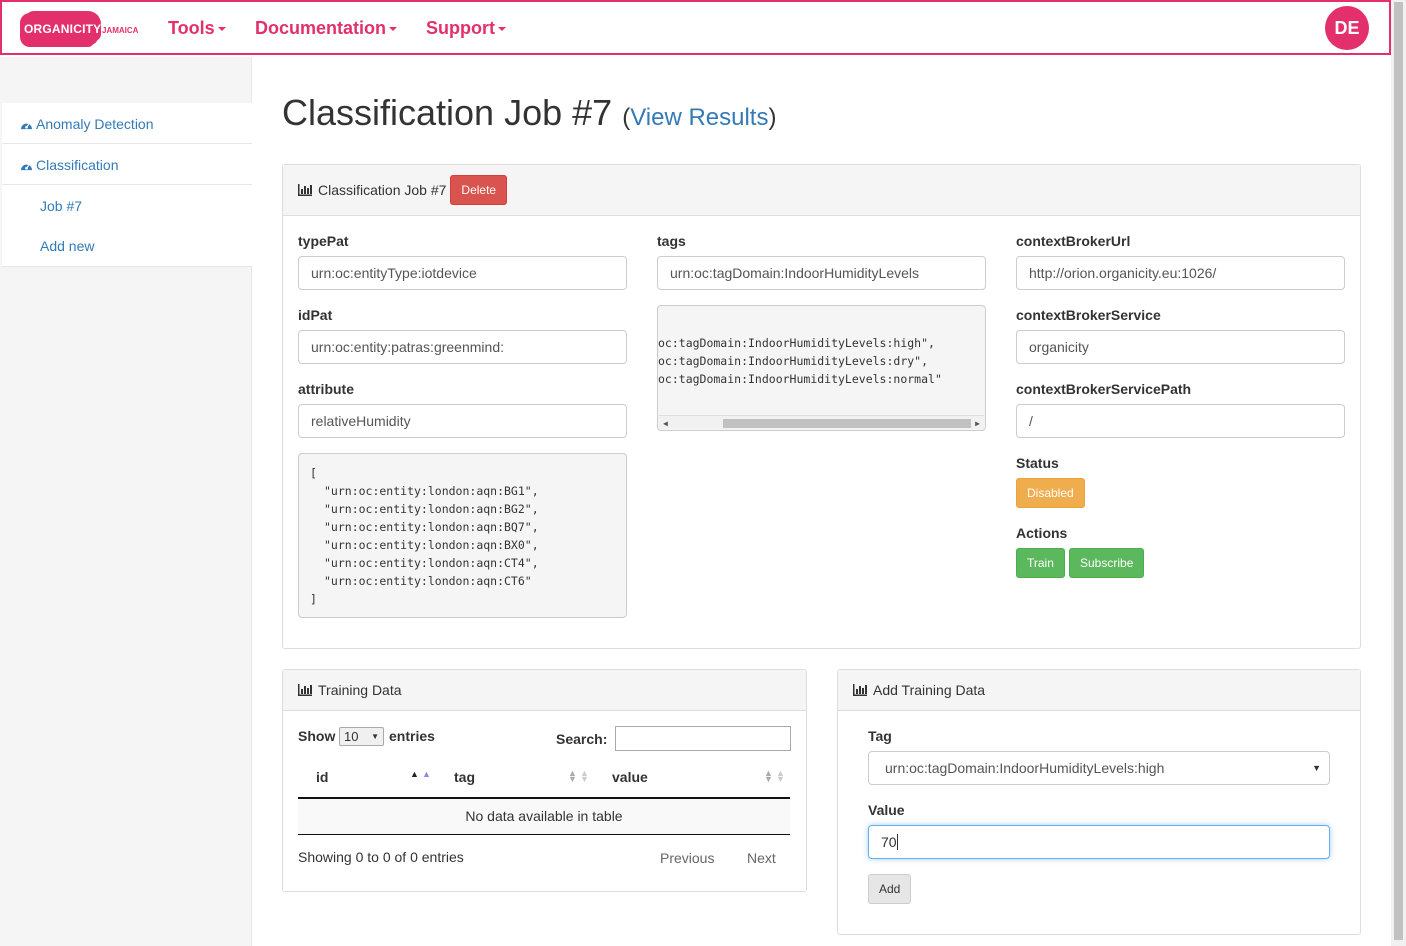 This screenshot has width=1406, height=946. What do you see at coordinates (360, 690) in the screenshot?
I see `training-data-title: Training Data` at bounding box center [360, 690].